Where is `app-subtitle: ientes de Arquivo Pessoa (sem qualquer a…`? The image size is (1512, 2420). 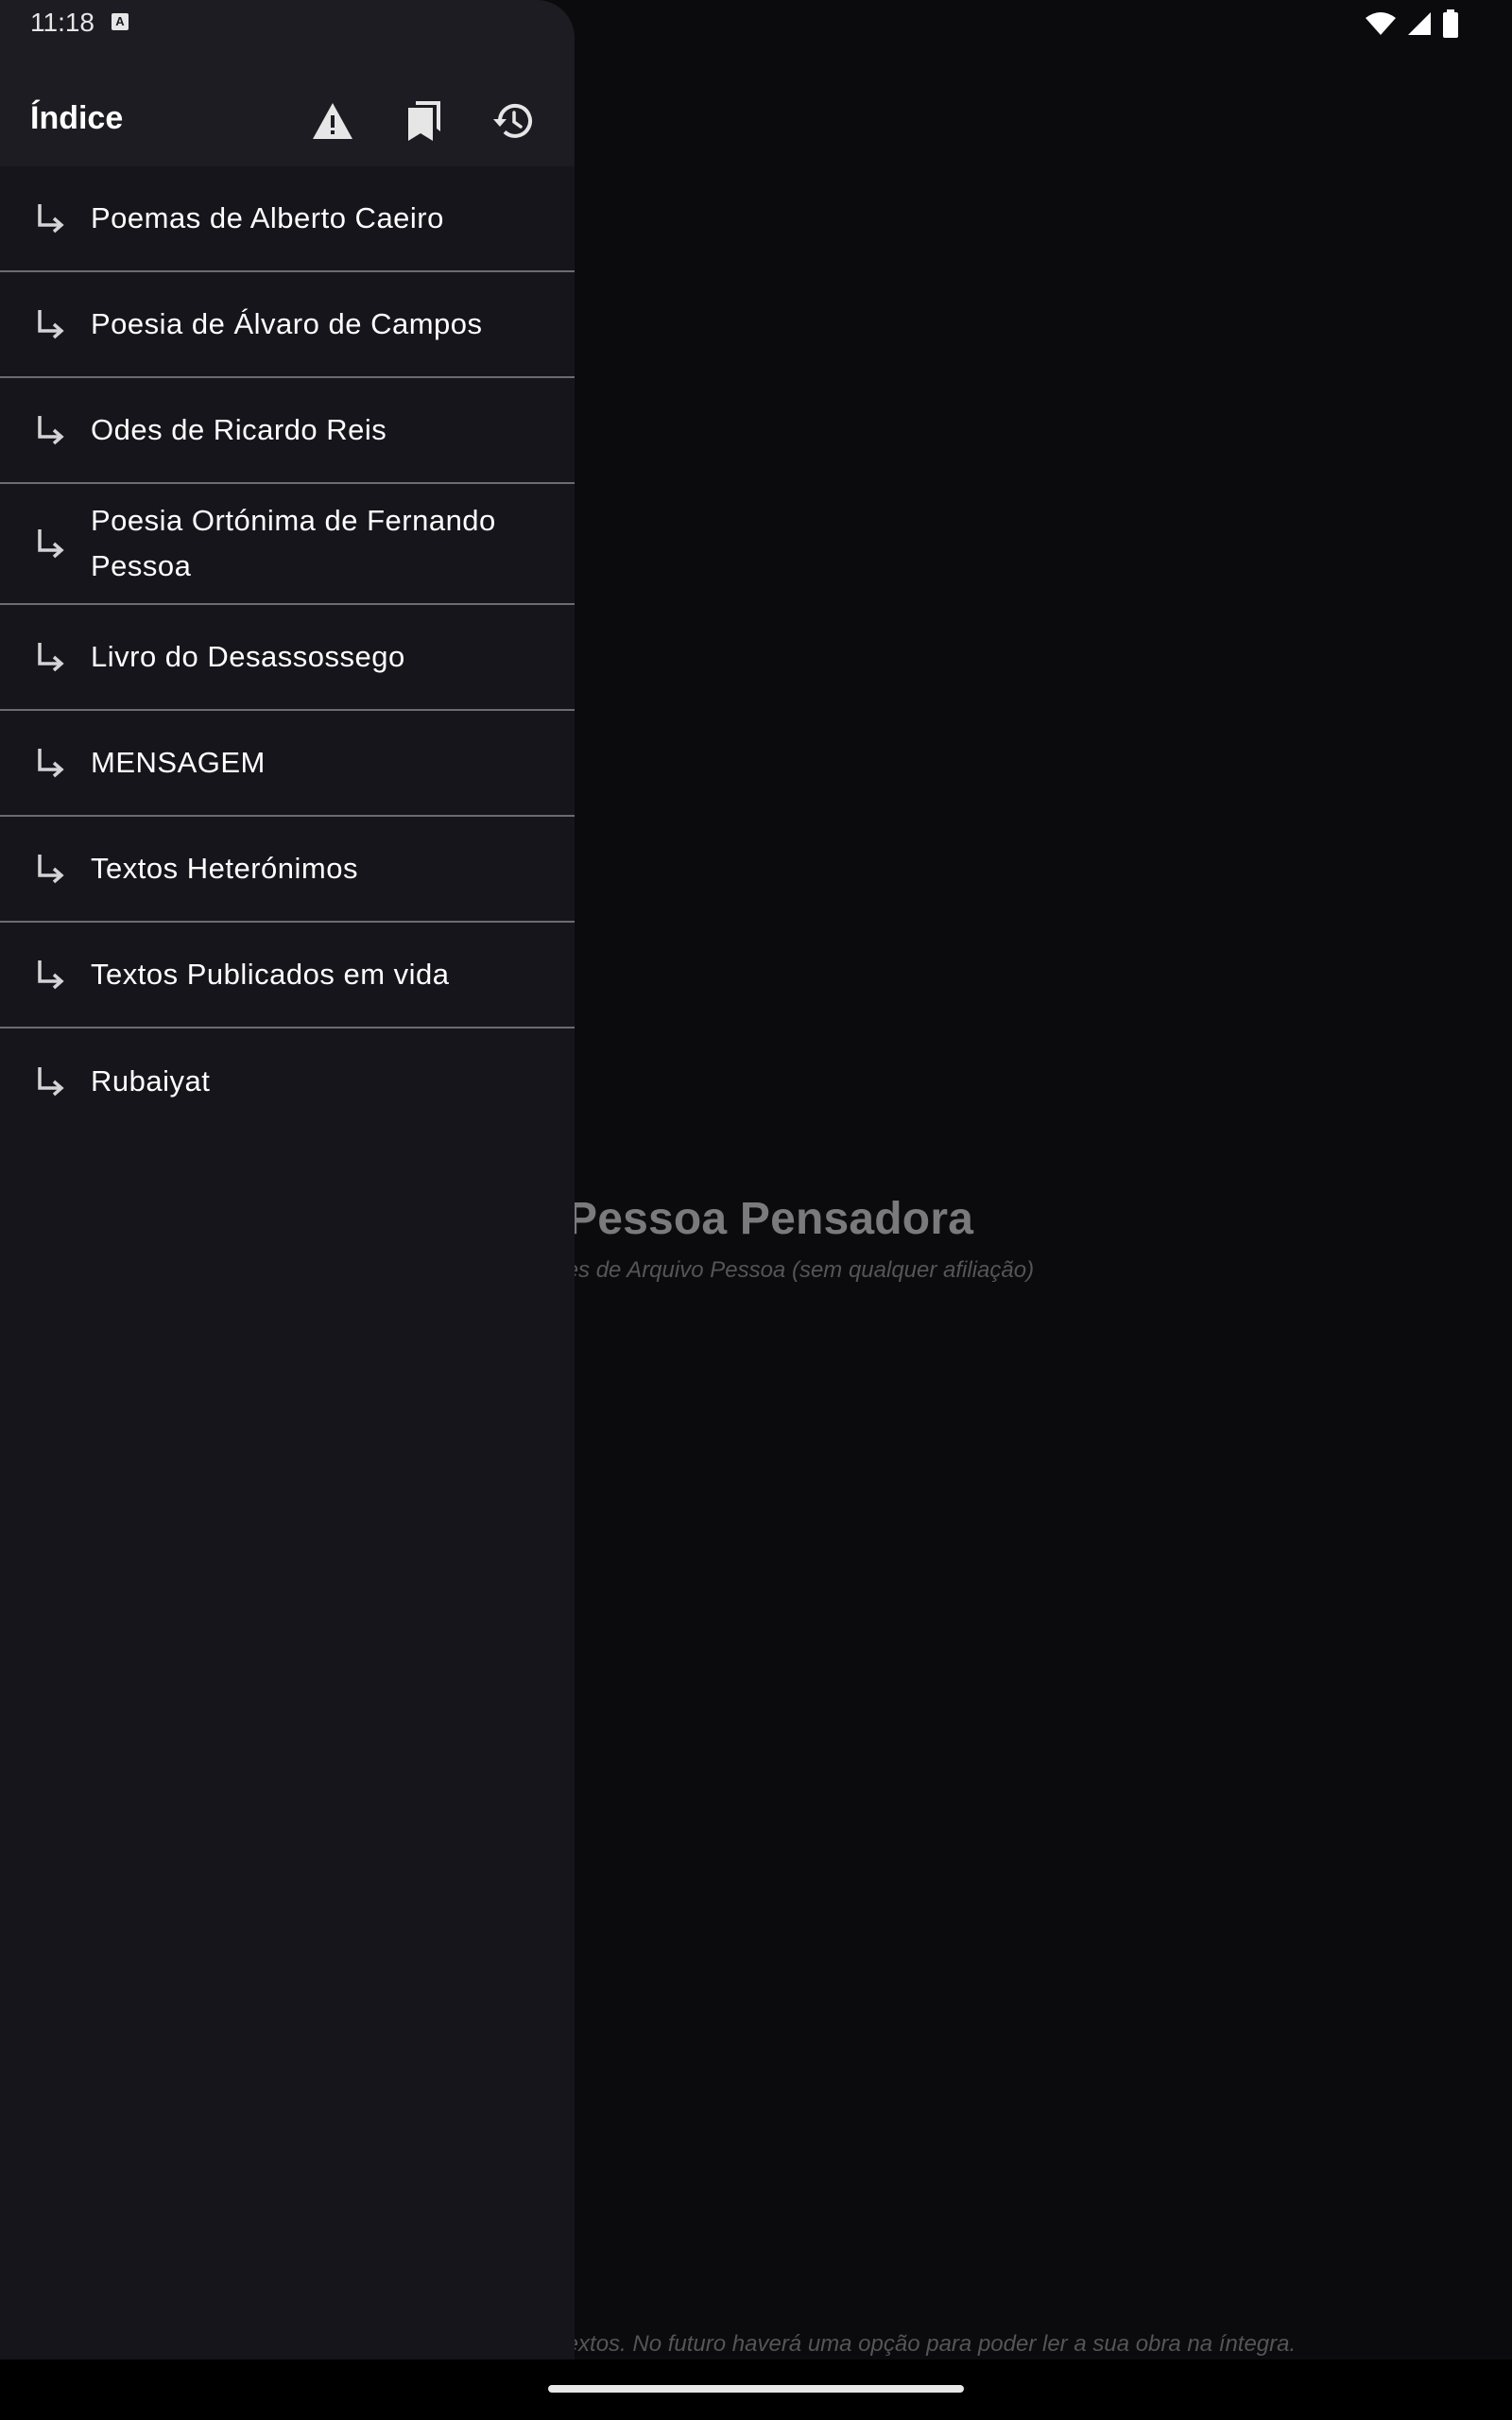
app-subtitle: ientes de Arquivo Pessoa (sem qualquer a… is located at coordinates (782, 1270).